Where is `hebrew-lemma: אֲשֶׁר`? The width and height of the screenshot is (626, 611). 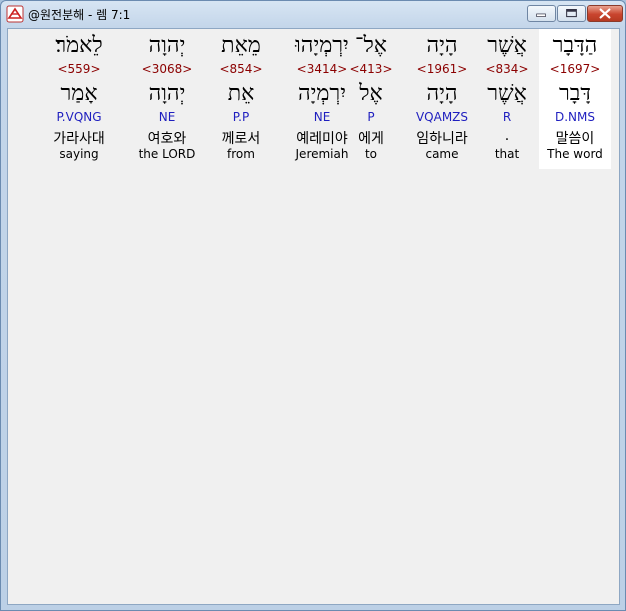
hebrew-lemma: אֲשֶׁר is located at coordinates (507, 93).